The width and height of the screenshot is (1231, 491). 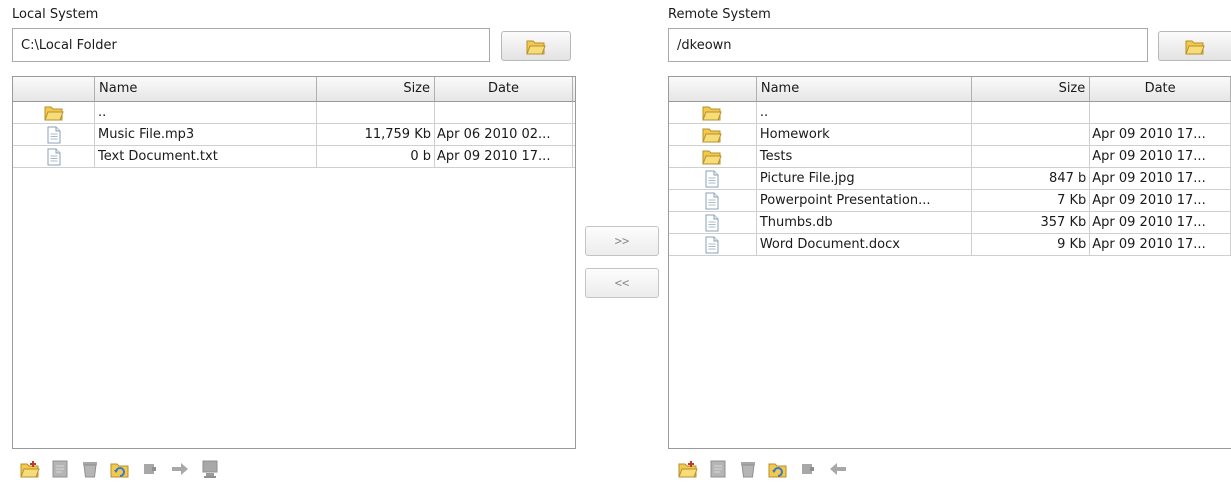 What do you see at coordinates (180, 469) in the screenshot?
I see `local-upload-button` at bounding box center [180, 469].